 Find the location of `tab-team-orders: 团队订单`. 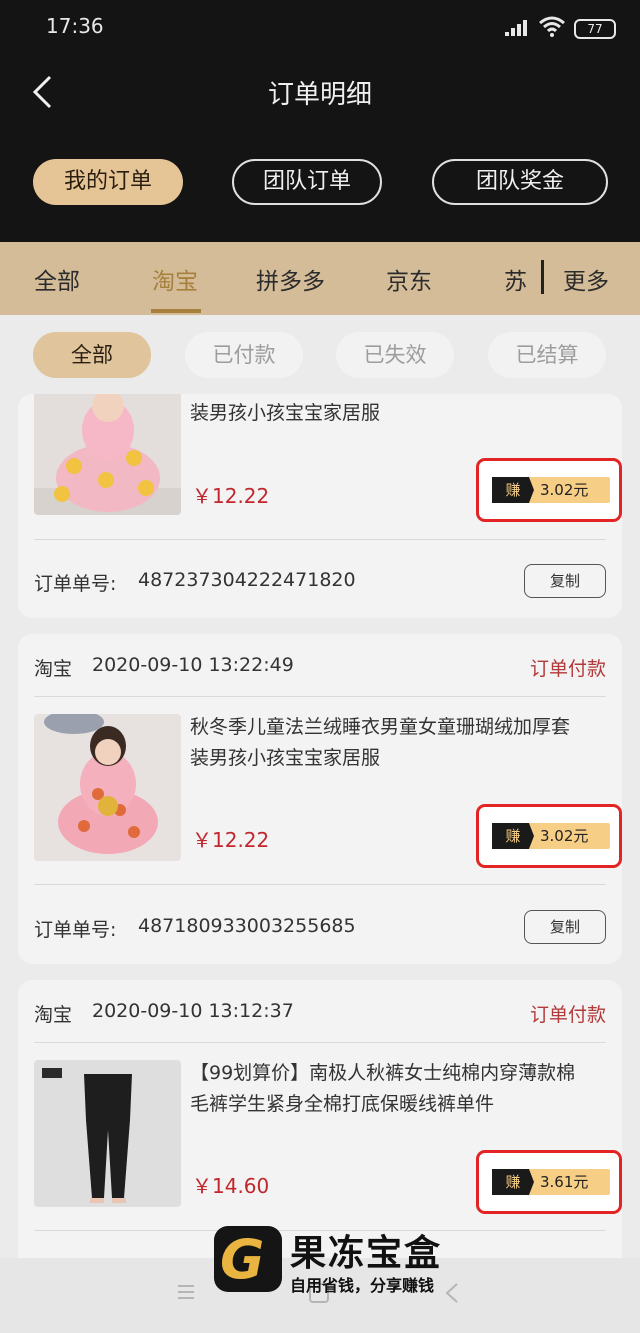

tab-team-orders: 团队订单 is located at coordinates (307, 182).